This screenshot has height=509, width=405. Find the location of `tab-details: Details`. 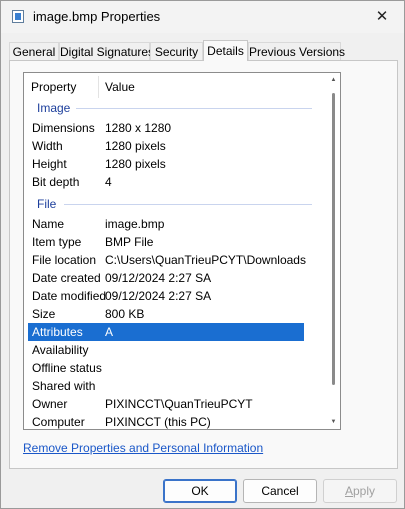

tab-details: Details is located at coordinates (225, 50).